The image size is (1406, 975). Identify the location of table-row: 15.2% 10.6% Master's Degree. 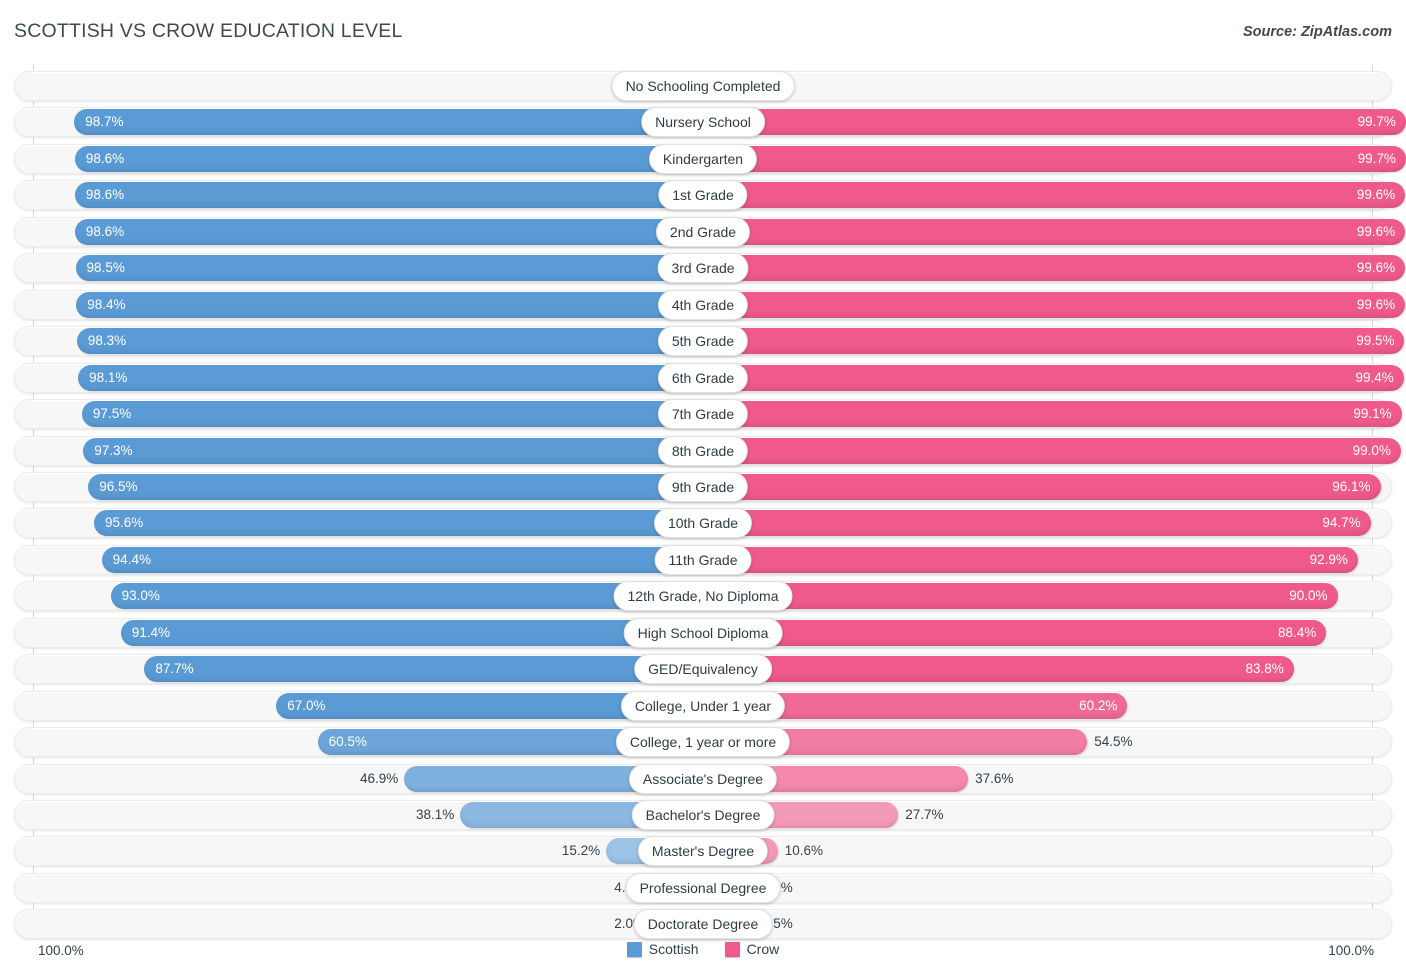
(703, 851).